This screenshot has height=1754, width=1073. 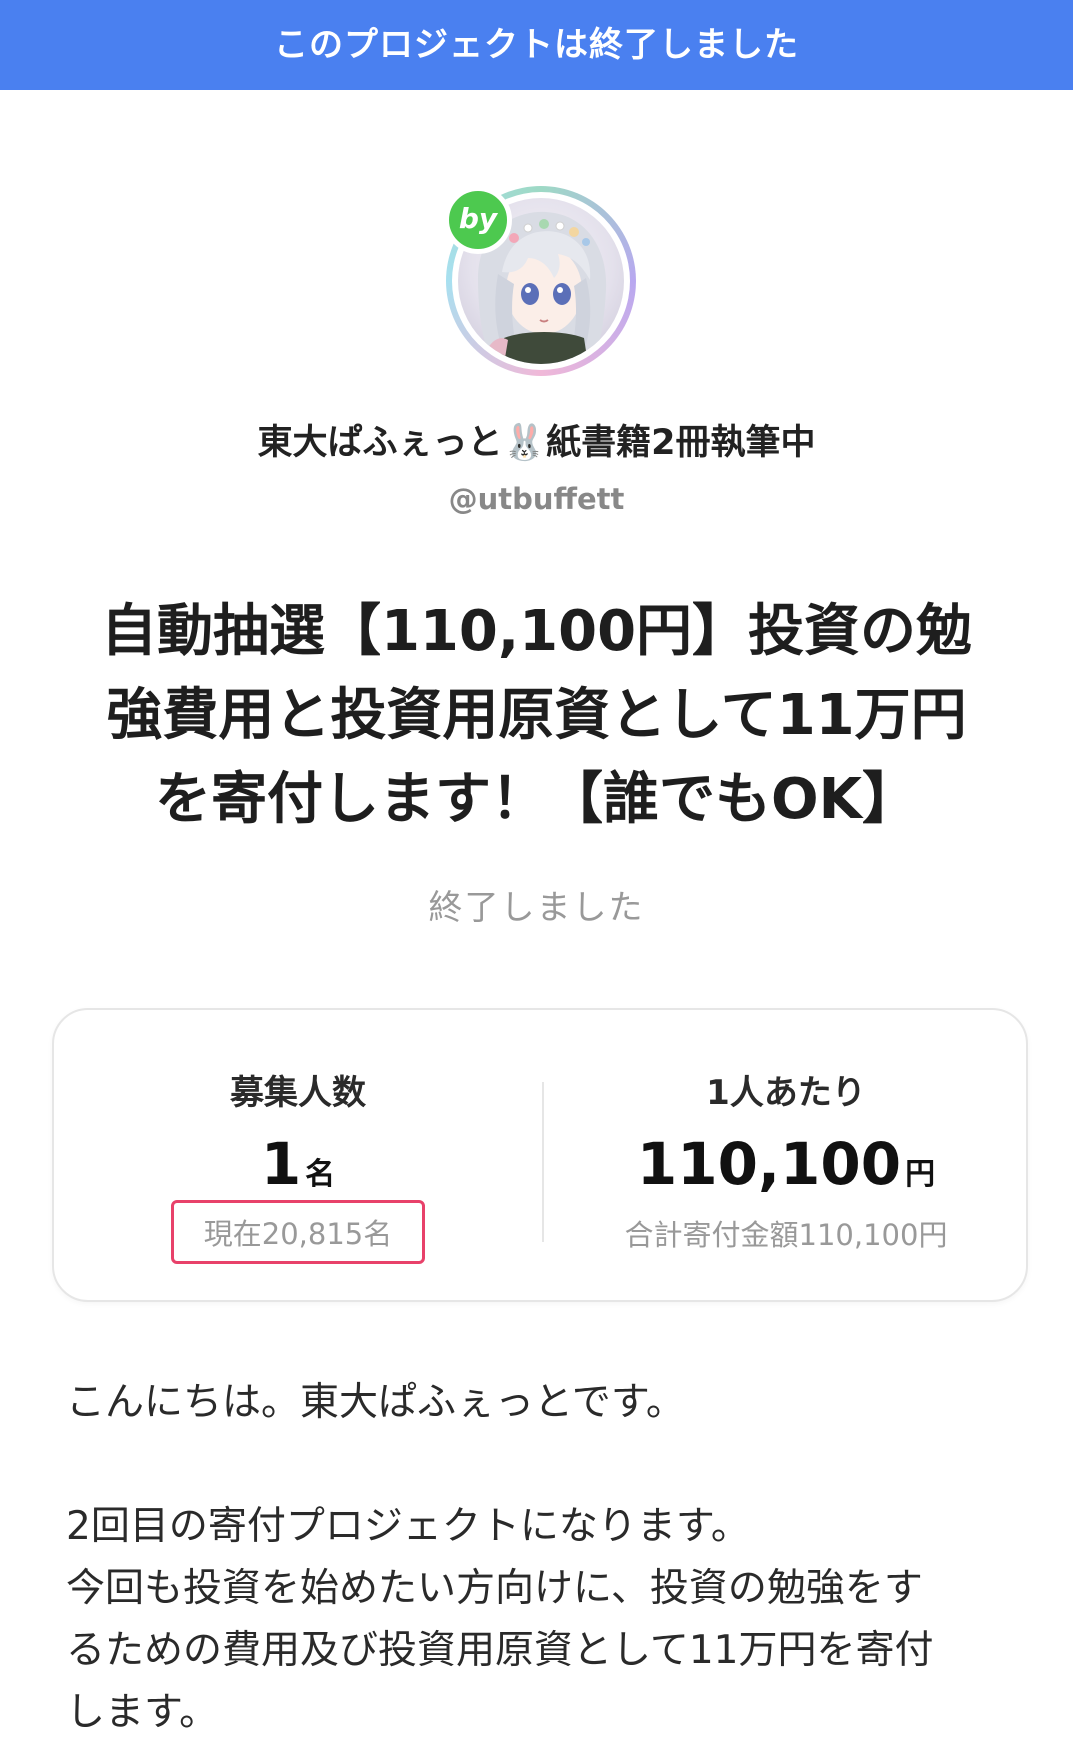 I want to click on recruit-count-value: 1名, so click(x=298, y=1164).